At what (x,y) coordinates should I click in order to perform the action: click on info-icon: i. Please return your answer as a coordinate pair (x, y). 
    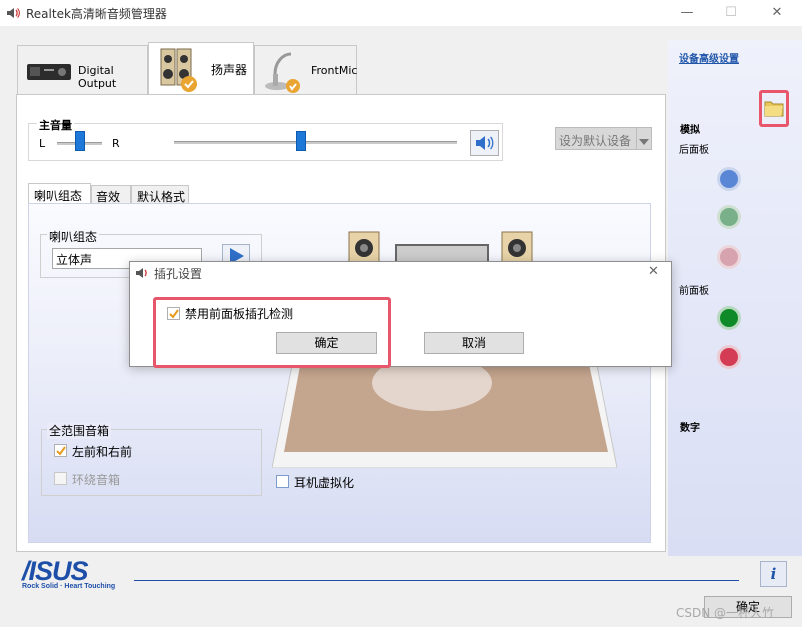
    Looking at the image, I should click on (773, 574).